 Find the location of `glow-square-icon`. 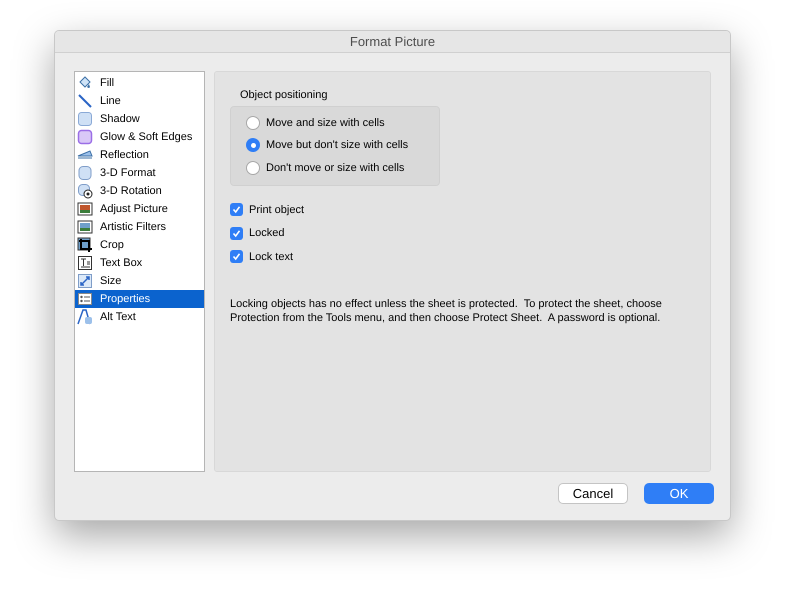

glow-square-icon is located at coordinates (85, 137).